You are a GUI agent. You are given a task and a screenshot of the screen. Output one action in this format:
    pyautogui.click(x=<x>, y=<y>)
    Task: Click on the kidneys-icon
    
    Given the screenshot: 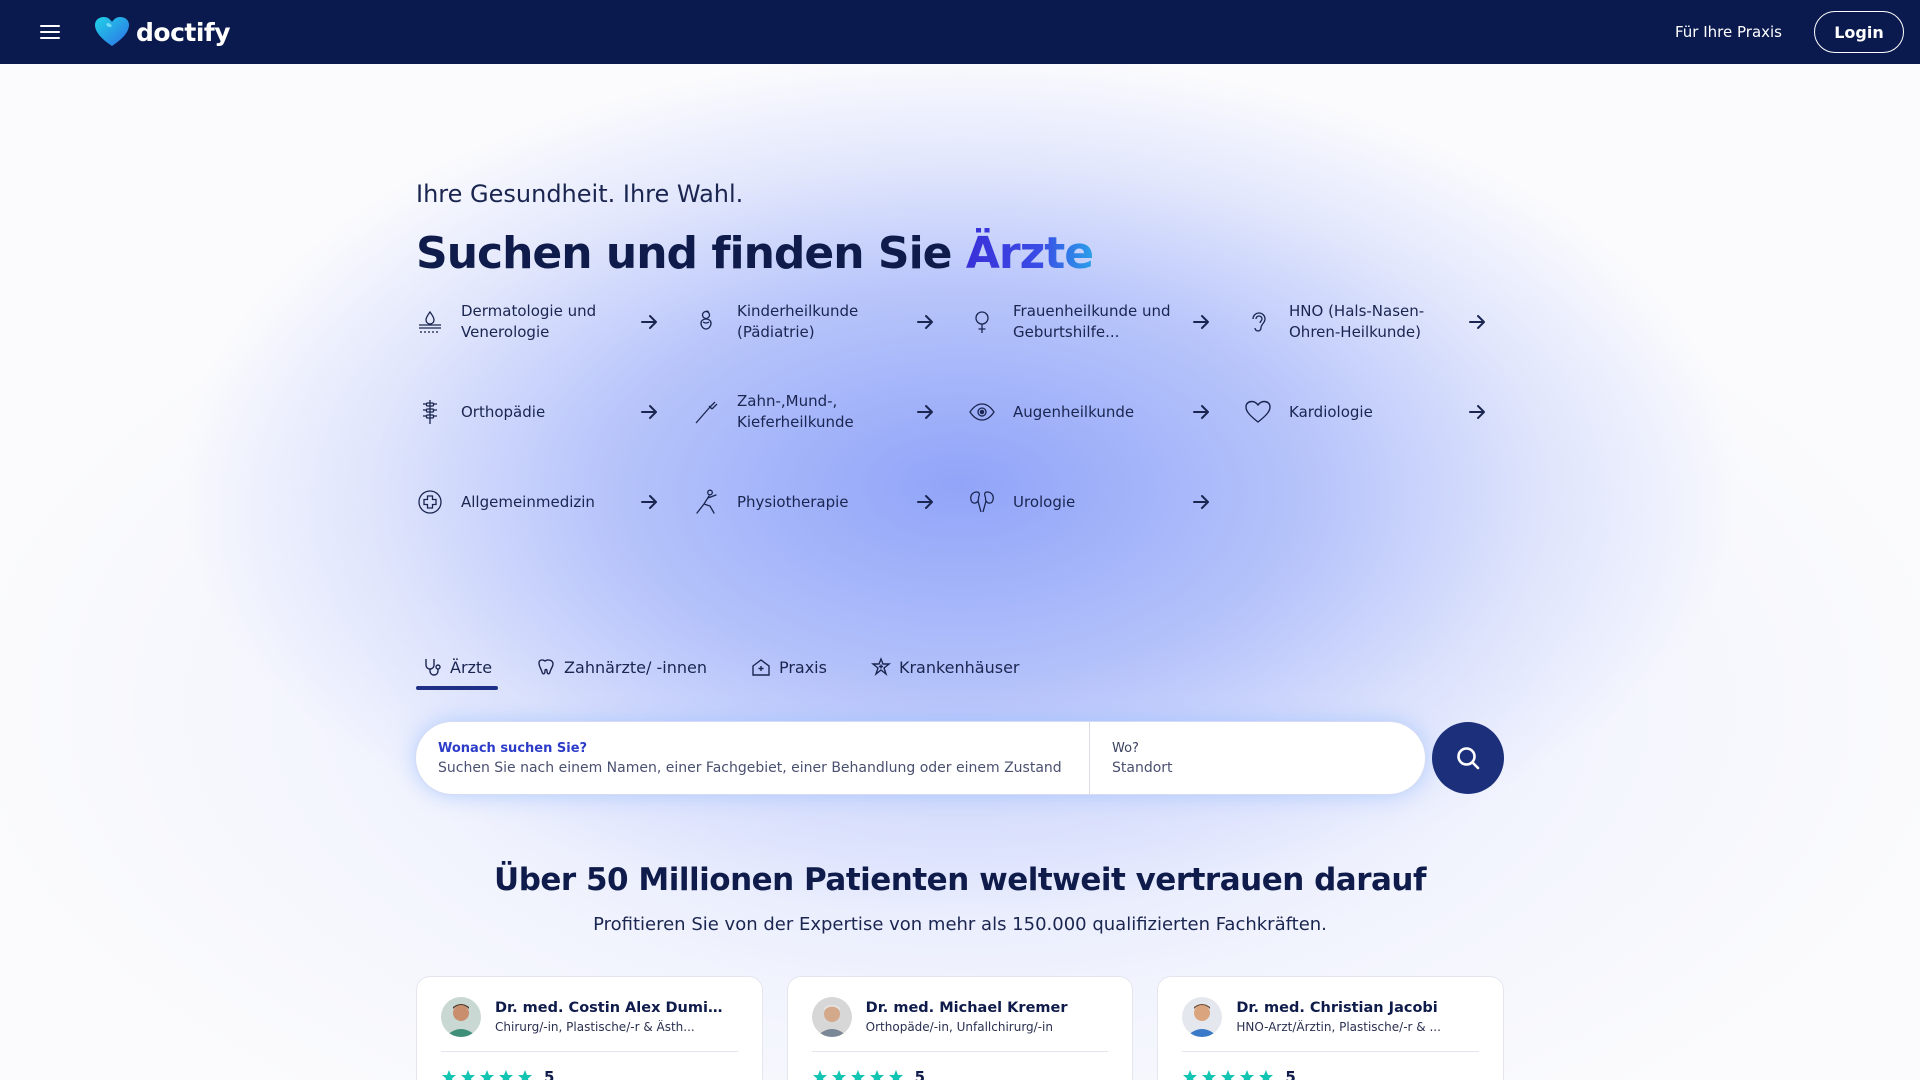 What is the action you would take?
    pyautogui.click(x=982, y=502)
    